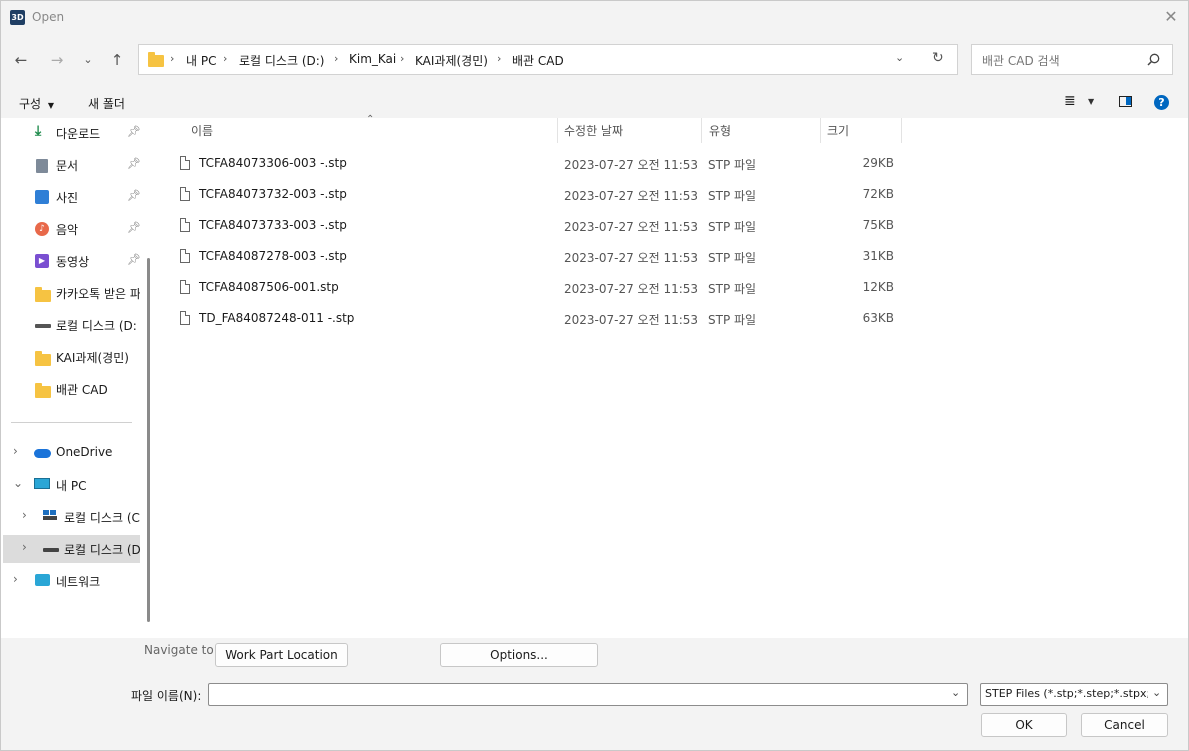 This screenshot has width=1189, height=751. What do you see at coordinates (1070, 101) in the screenshot?
I see `view-options-icon: ≣` at bounding box center [1070, 101].